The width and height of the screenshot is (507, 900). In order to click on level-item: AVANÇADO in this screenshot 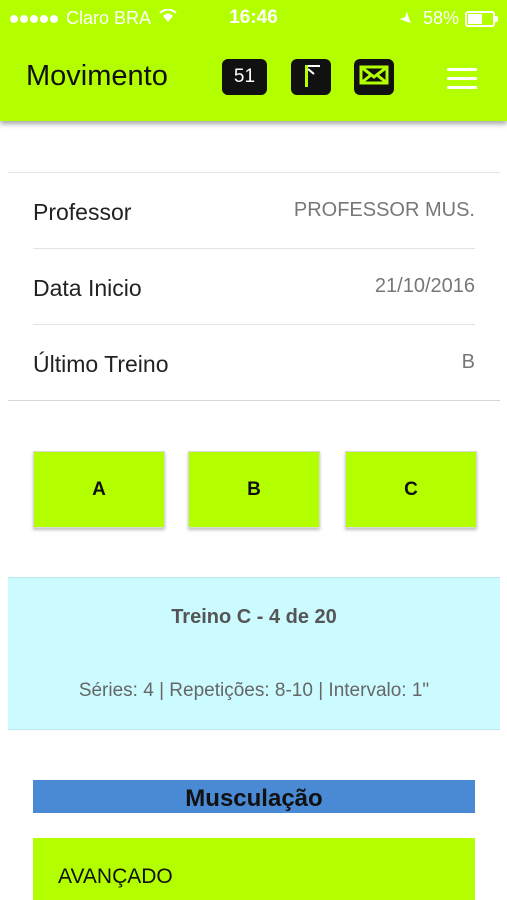, I will do `click(254, 869)`.